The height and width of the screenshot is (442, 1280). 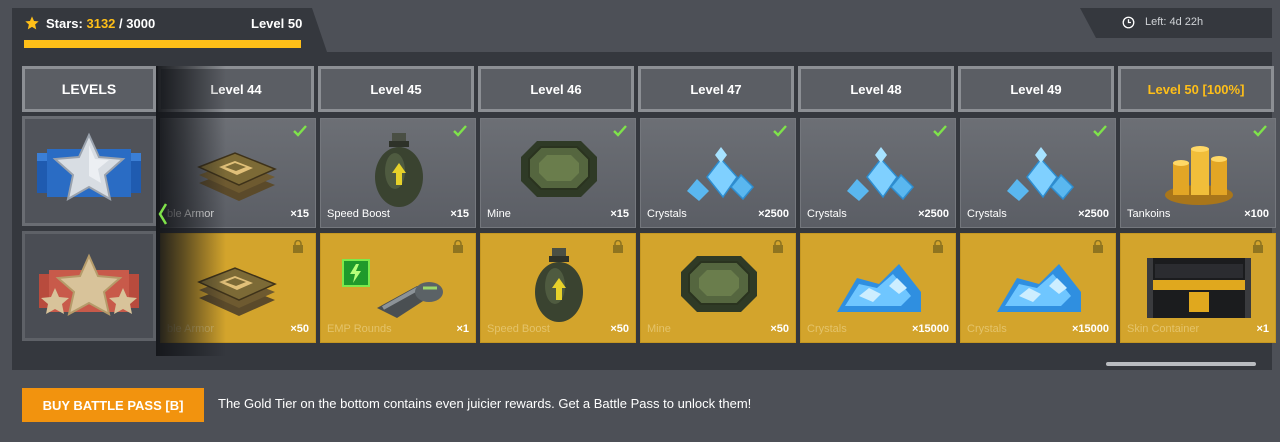 I want to click on stars-counter: Stars: 3132 / 3000, so click(x=100, y=23).